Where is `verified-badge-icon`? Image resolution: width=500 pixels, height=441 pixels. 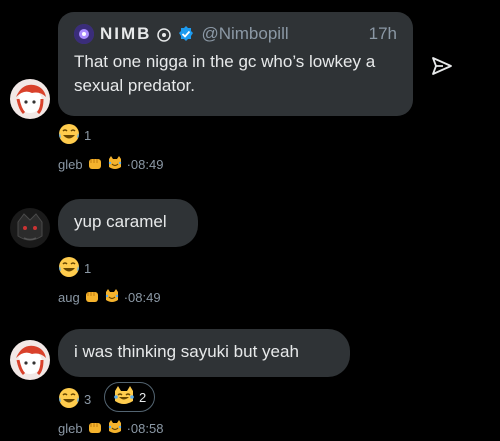 verified-badge-icon is located at coordinates (186, 34).